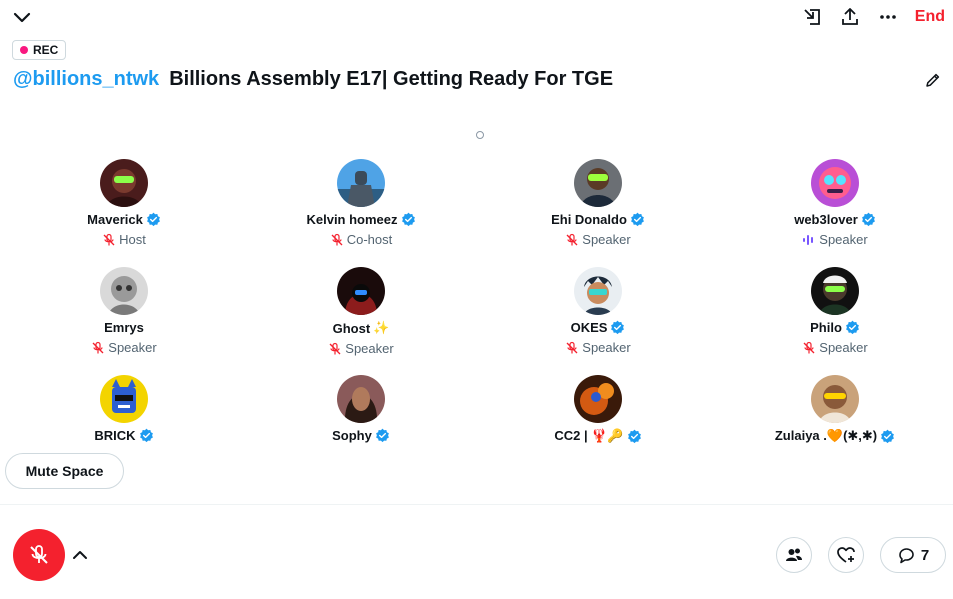 This screenshot has width=953, height=599. What do you see at coordinates (352, 219) in the screenshot?
I see `speaker-name-text: Kelvin homeez` at bounding box center [352, 219].